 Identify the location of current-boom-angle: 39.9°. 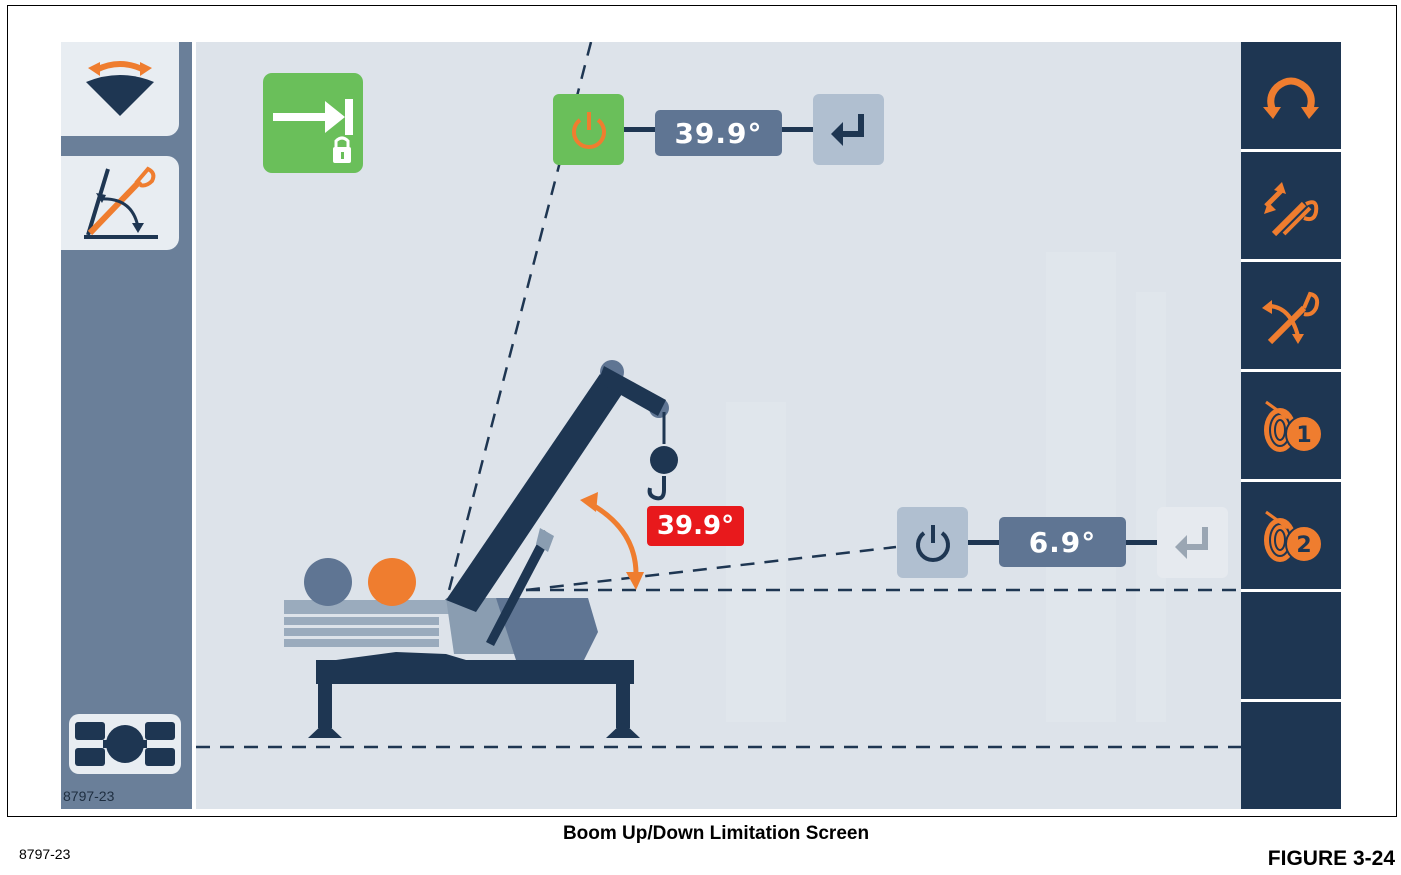
(695, 526).